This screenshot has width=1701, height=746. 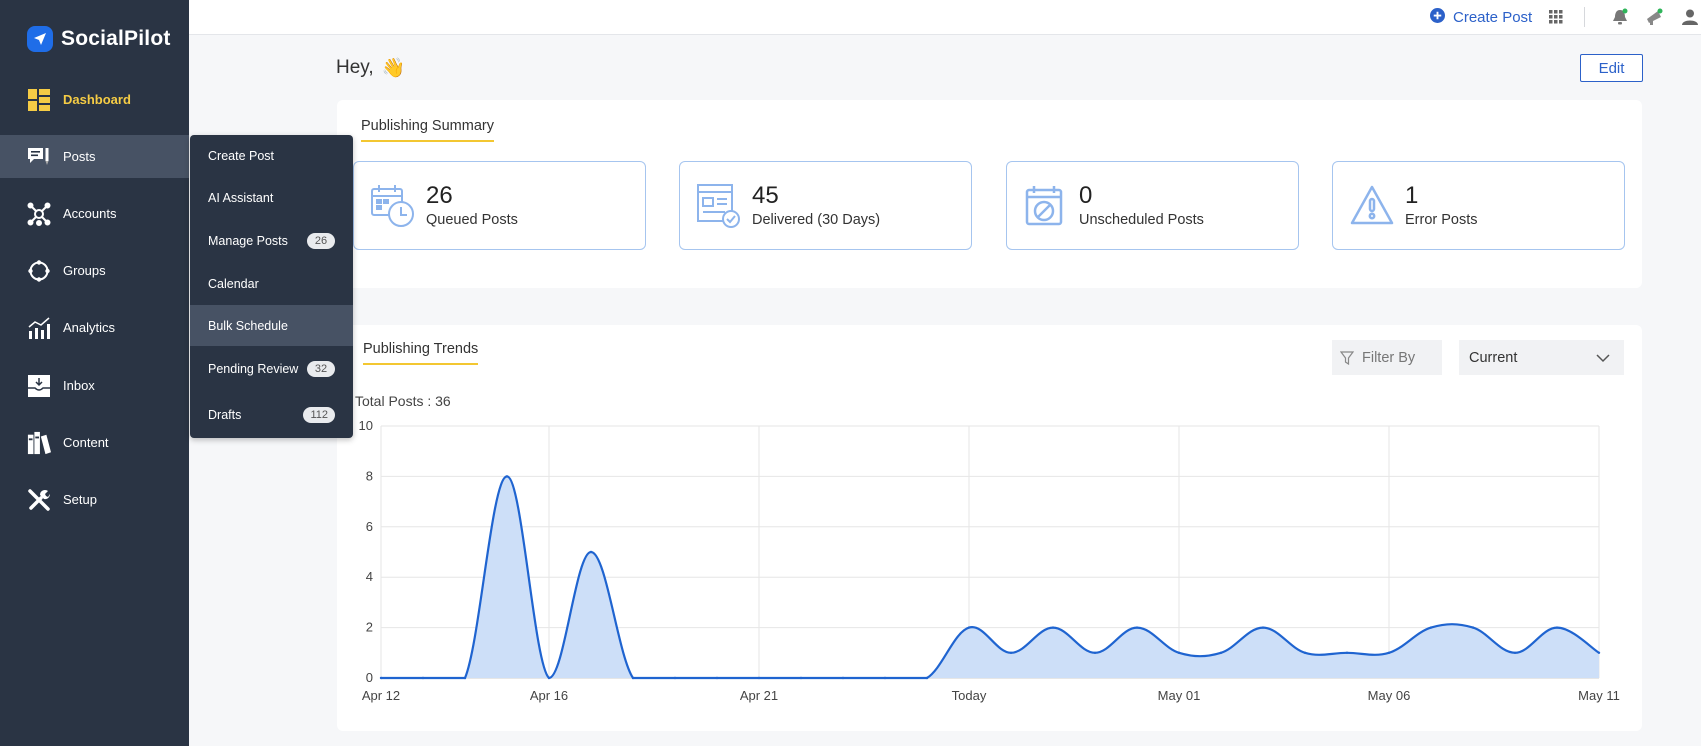 I want to click on topbar: Create Post, so click(x=945, y=17).